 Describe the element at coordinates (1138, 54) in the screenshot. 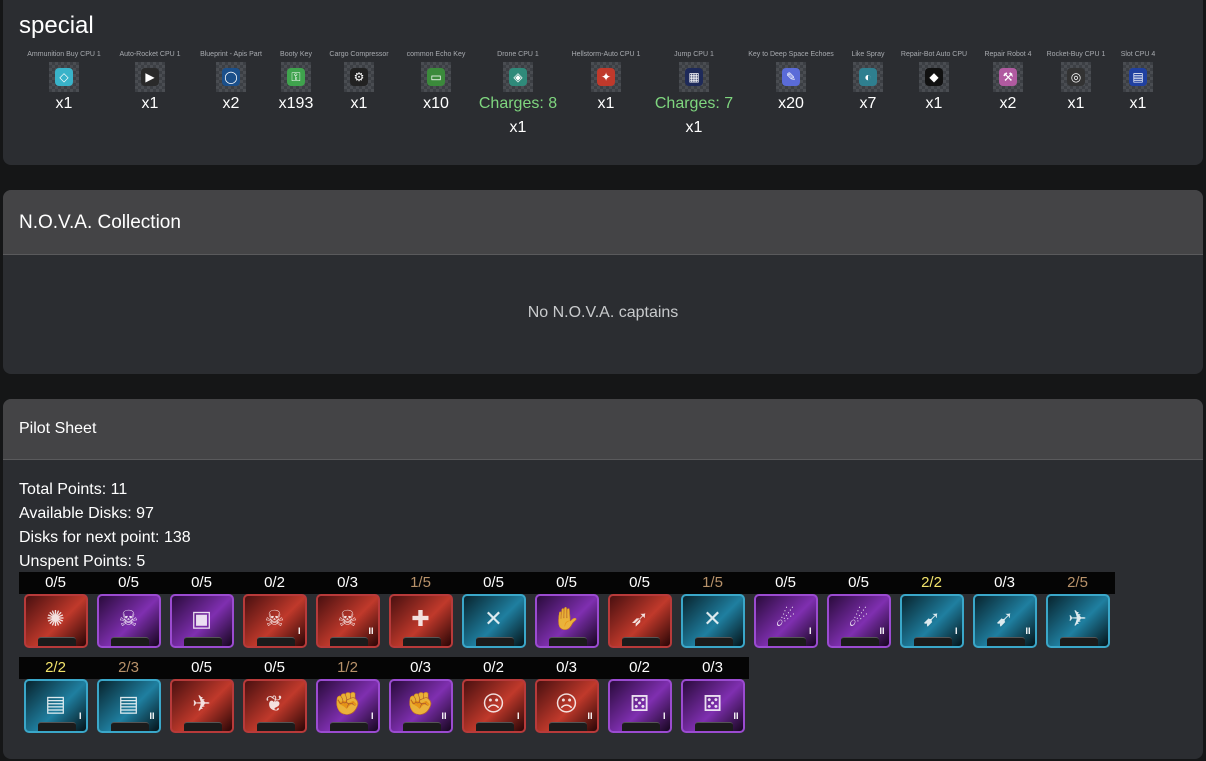

I see `item-label: Slot CPU 4` at that location.